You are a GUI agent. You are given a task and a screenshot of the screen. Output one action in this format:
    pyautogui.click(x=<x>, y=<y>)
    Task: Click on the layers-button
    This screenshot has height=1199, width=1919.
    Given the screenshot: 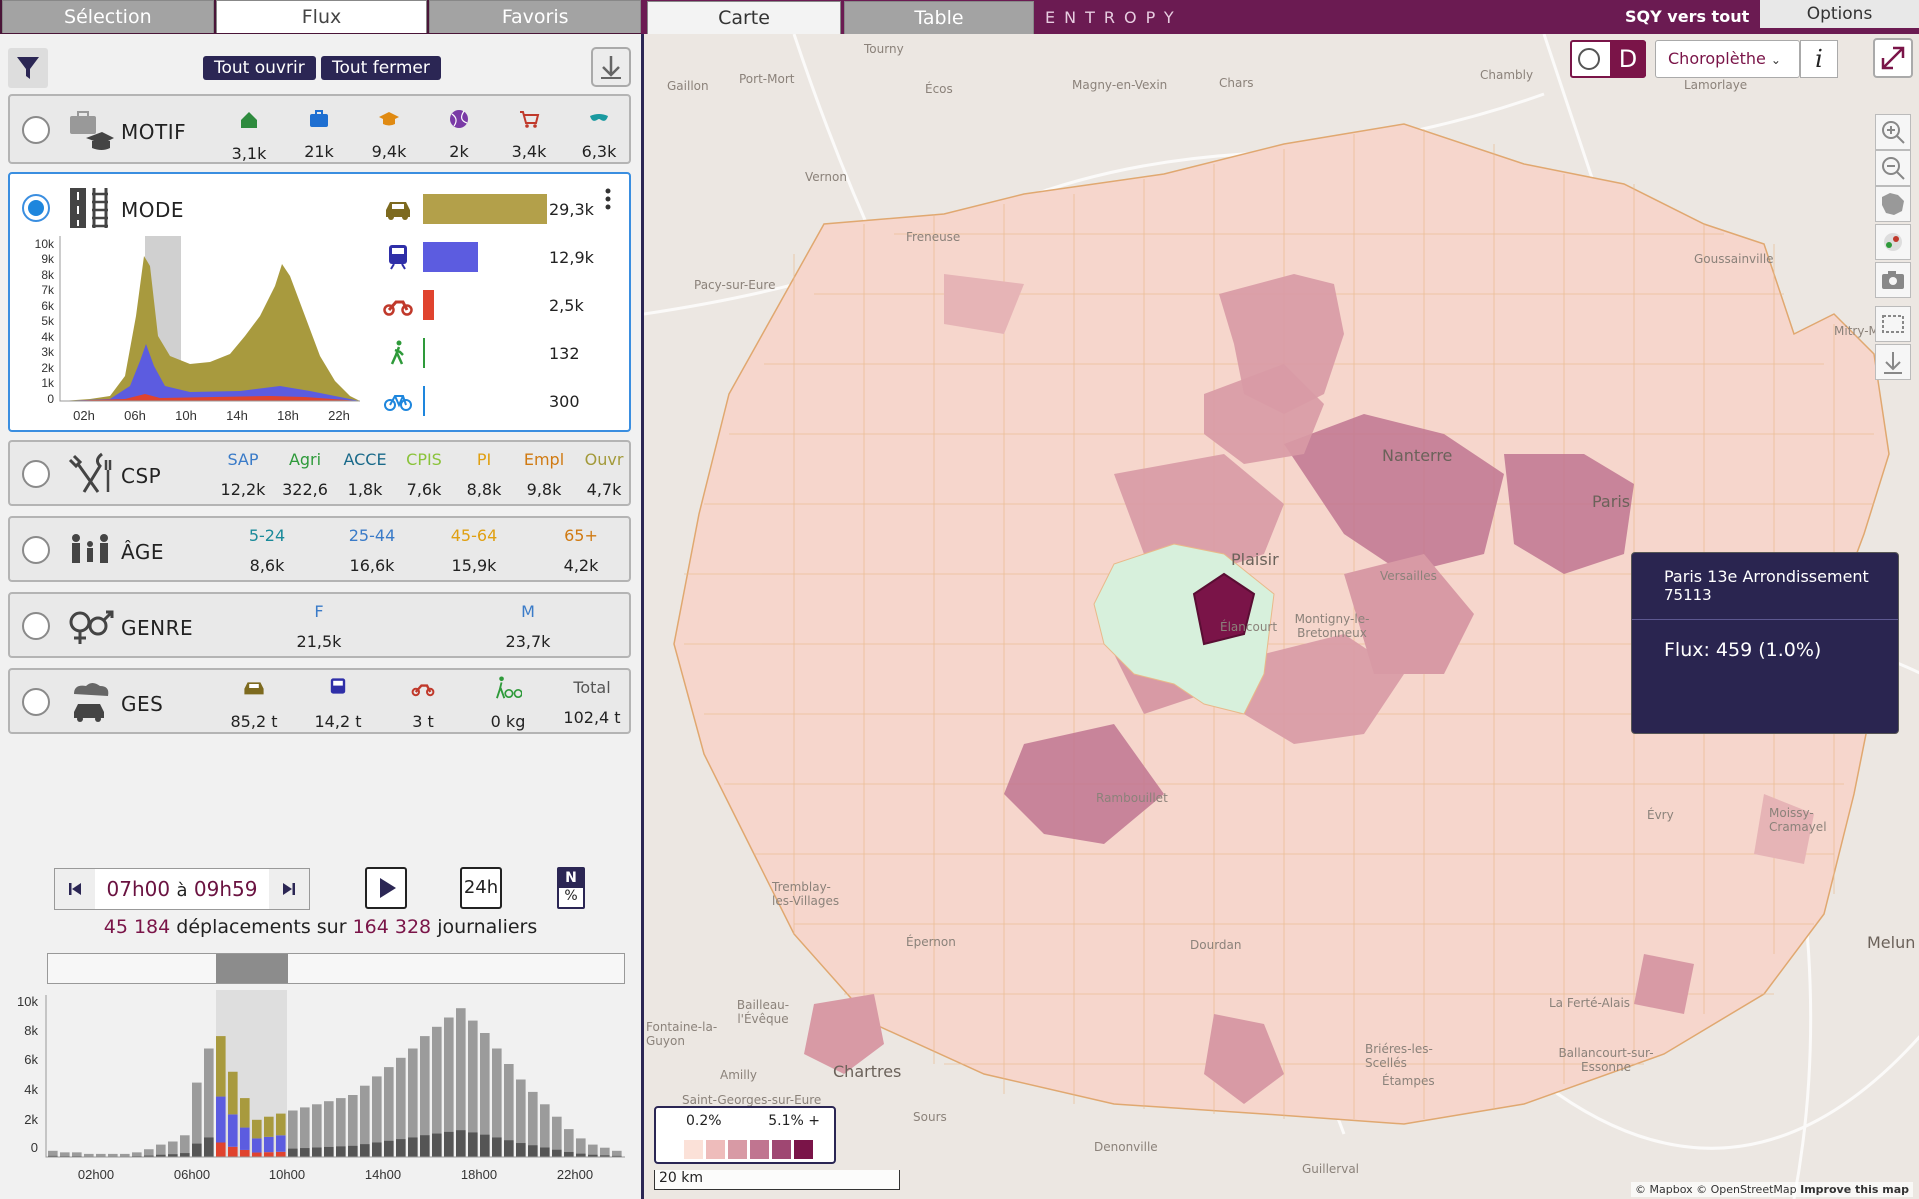 What is the action you would take?
    pyautogui.click(x=1893, y=242)
    